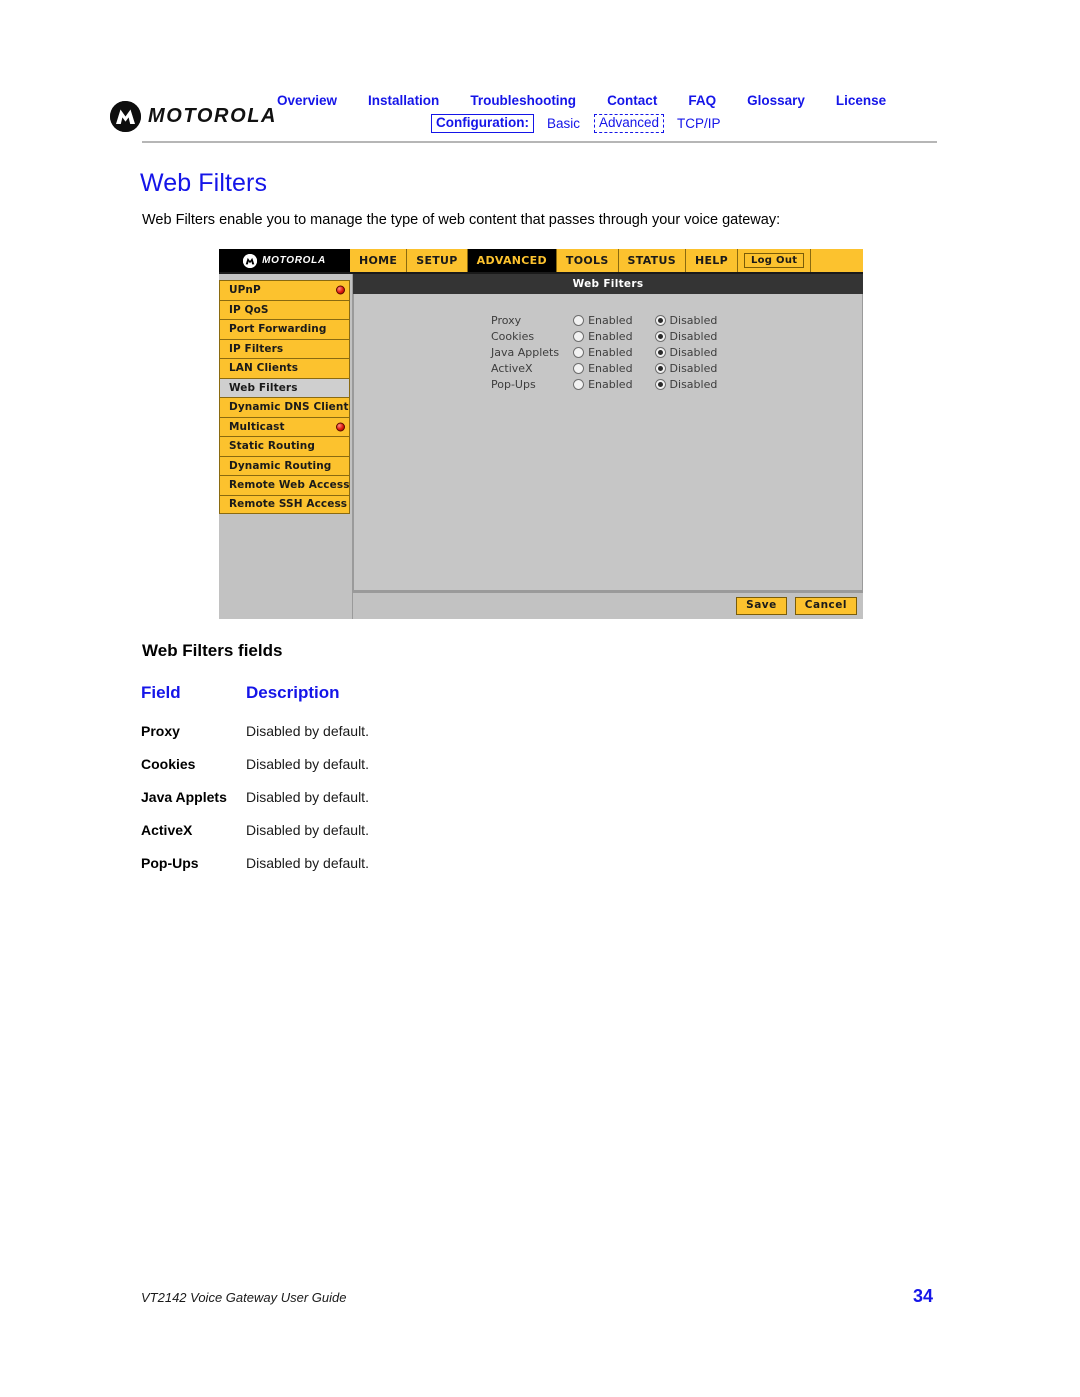 The height and width of the screenshot is (1397, 1080). Describe the element at coordinates (437, 260) in the screenshot. I see `device-tab-setup: SETUP` at that location.